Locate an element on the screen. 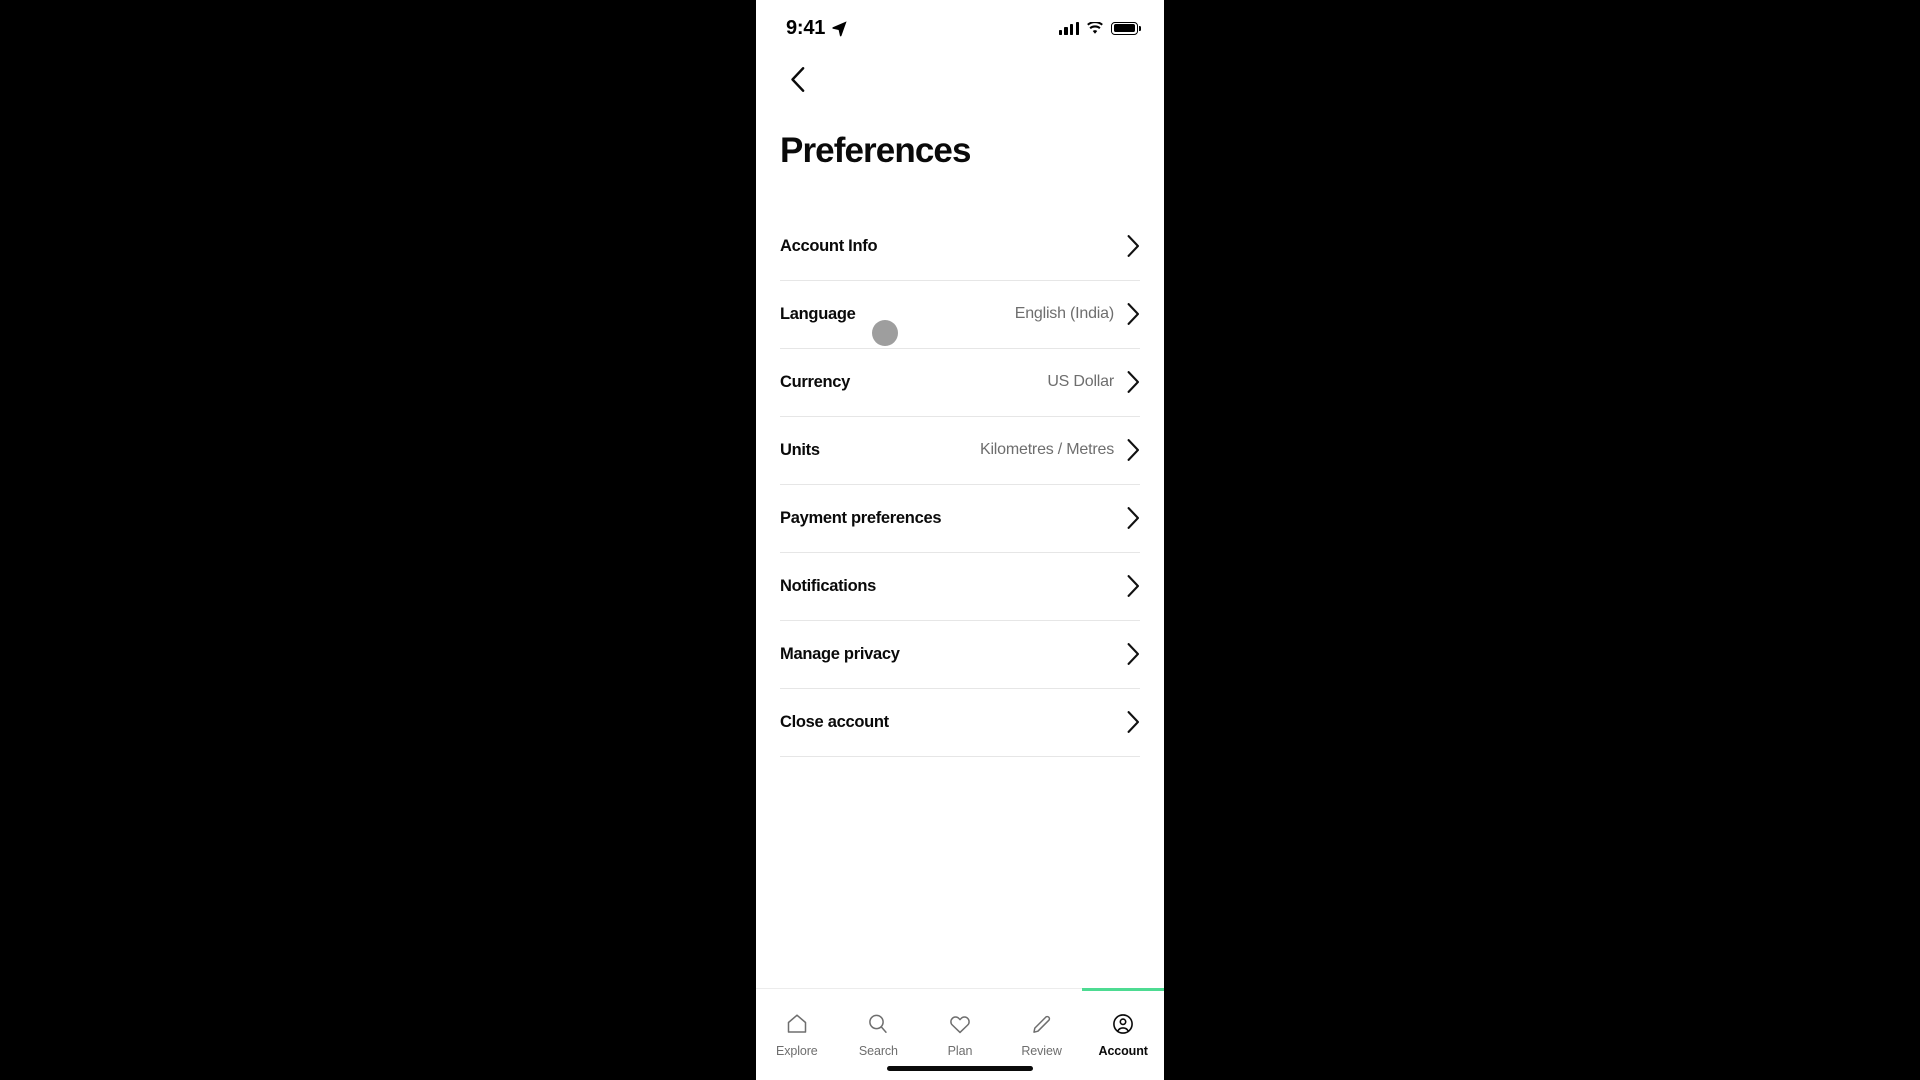 This screenshot has height=1080, width=1920. tab-explore: Explore is located at coordinates (797, 1027).